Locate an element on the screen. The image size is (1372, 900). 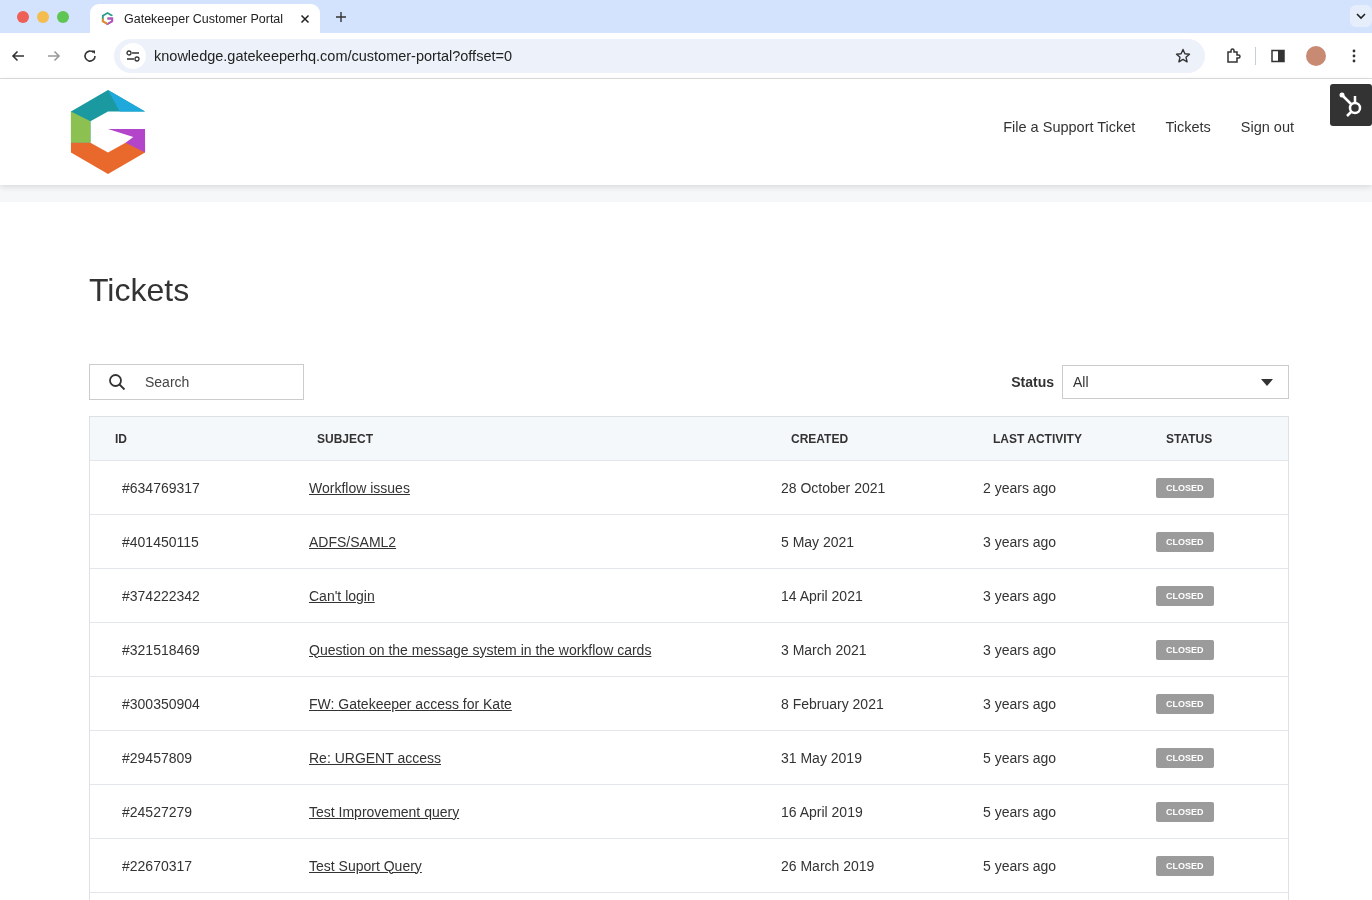
url-text: knowledge.gatekeeperhq.com/customer-portal?offset=0 is located at coordinates (334, 55).